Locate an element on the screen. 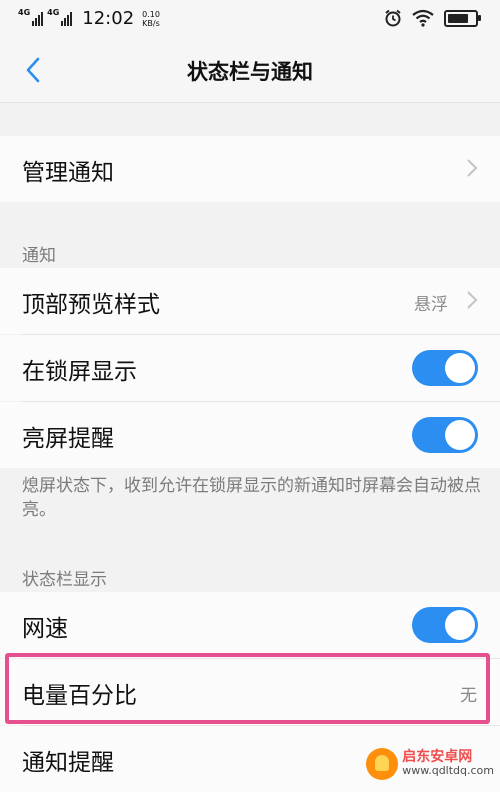  wake-screen-row: 亮屏提醒 is located at coordinates (250, 435).